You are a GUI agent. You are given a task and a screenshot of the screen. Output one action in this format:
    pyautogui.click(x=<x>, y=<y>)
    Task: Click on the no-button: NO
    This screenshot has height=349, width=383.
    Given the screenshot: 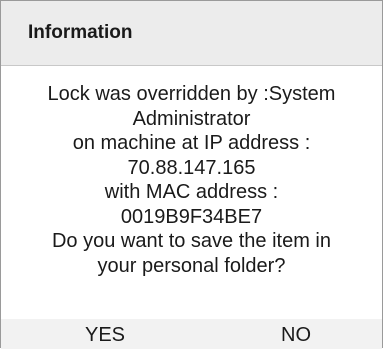 What is the action you would take?
    pyautogui.click(x=296, y=335)
    